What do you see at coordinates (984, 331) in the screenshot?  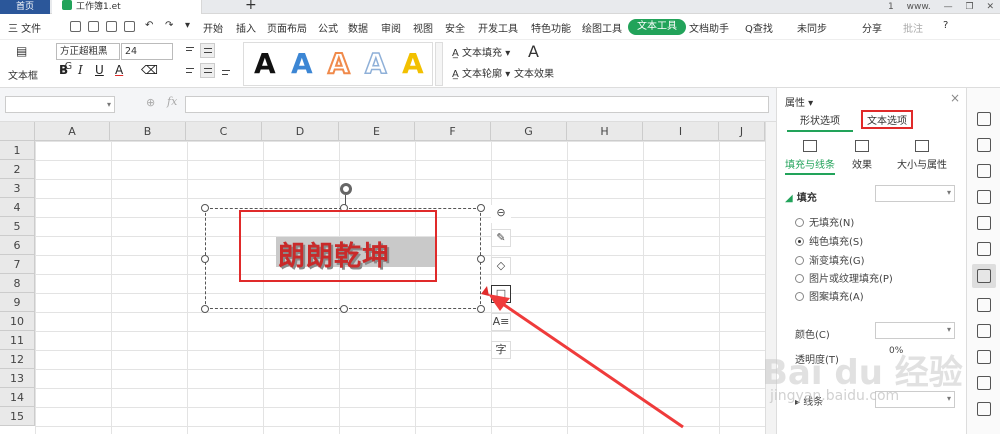 I see `backup-icon` at bounding box center [984, 331].